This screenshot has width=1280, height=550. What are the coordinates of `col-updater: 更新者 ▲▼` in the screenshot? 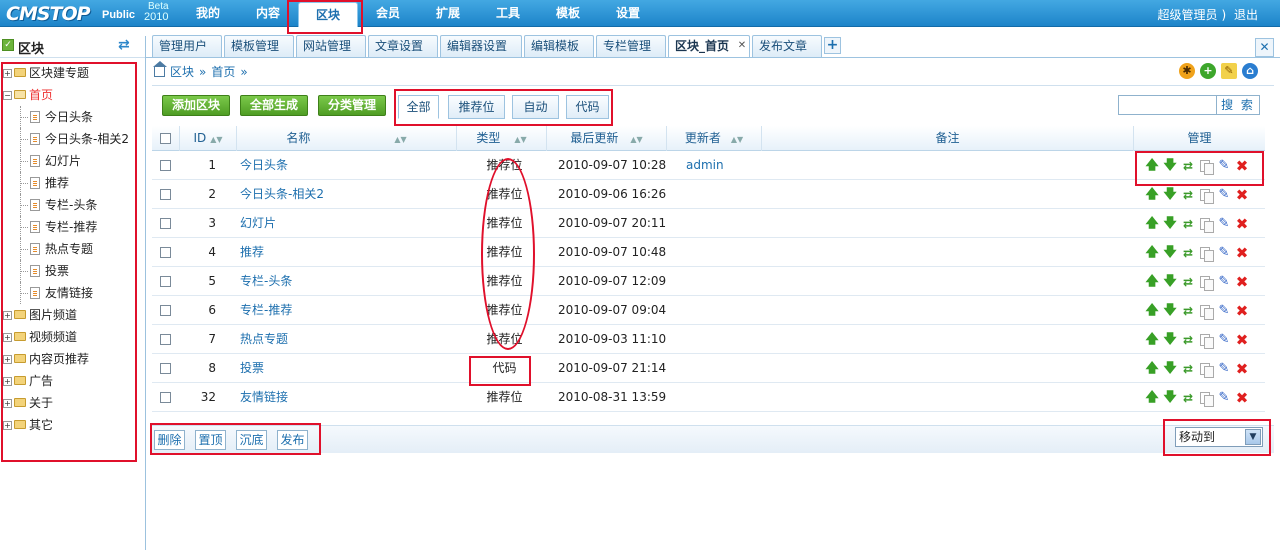 It's located at (714, 138).